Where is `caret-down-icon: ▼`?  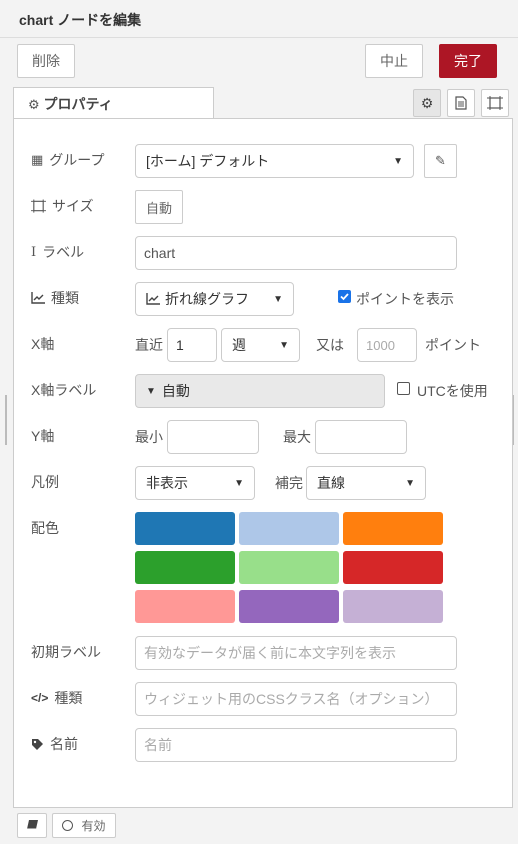
caret-down-icon: ▼ is located at coordinates (151, 391).